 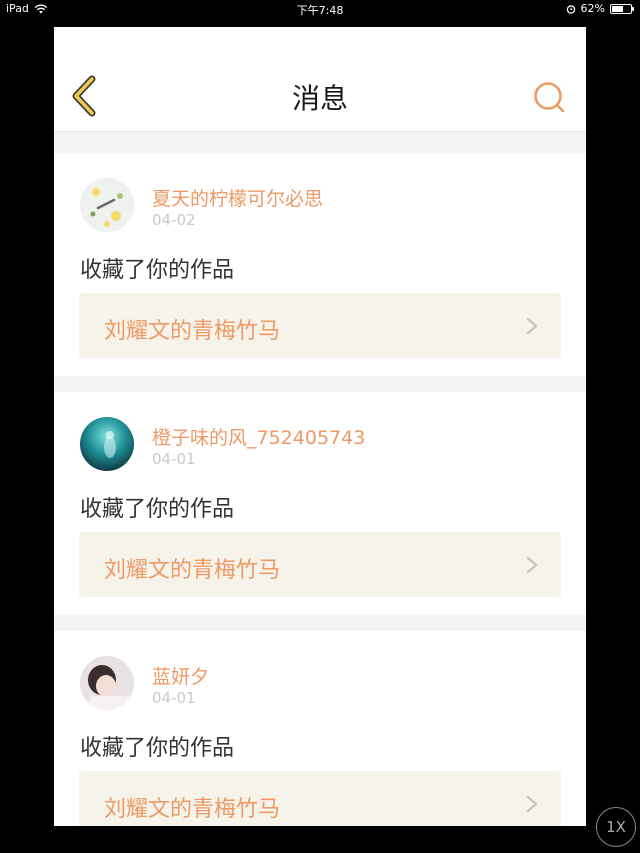 I want to click on username: 橙子味的风_752405743, so click(x=258, y=436).